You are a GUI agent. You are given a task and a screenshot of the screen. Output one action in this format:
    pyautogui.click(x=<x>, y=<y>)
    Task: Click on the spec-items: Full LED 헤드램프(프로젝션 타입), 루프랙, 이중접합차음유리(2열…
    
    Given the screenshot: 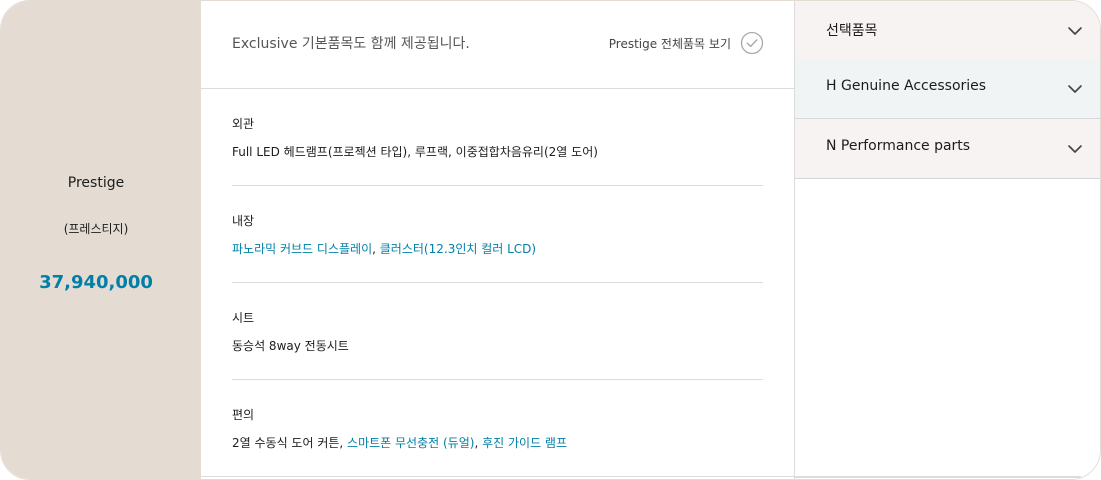 What is the action you would take?
    pyautogui.click(x=415, y=151)
    